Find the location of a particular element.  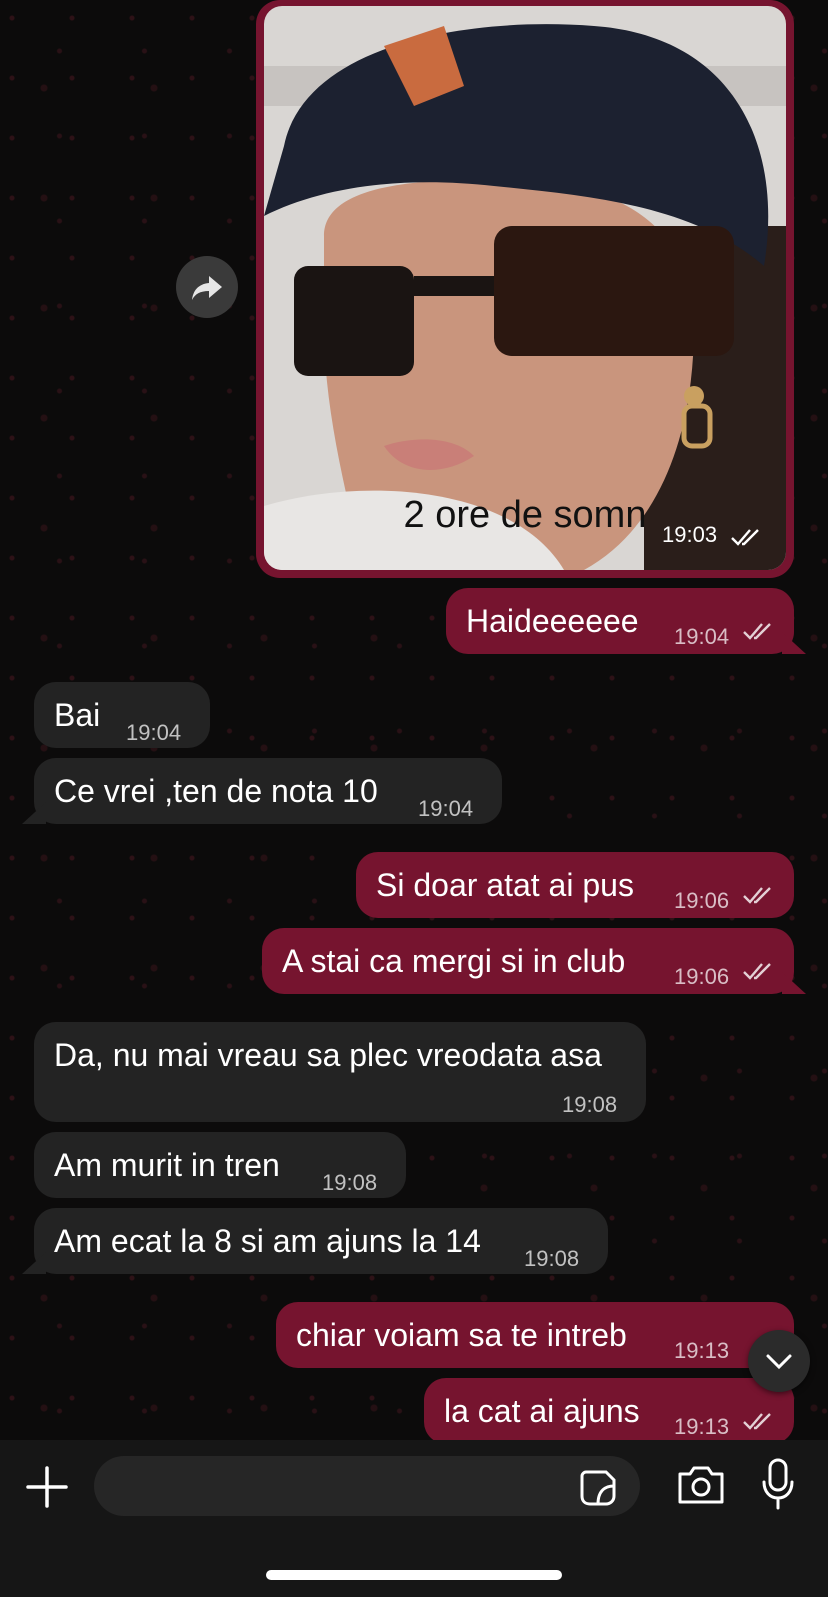

message-text: Am murit in tren is located at coordinates (167, 1165).